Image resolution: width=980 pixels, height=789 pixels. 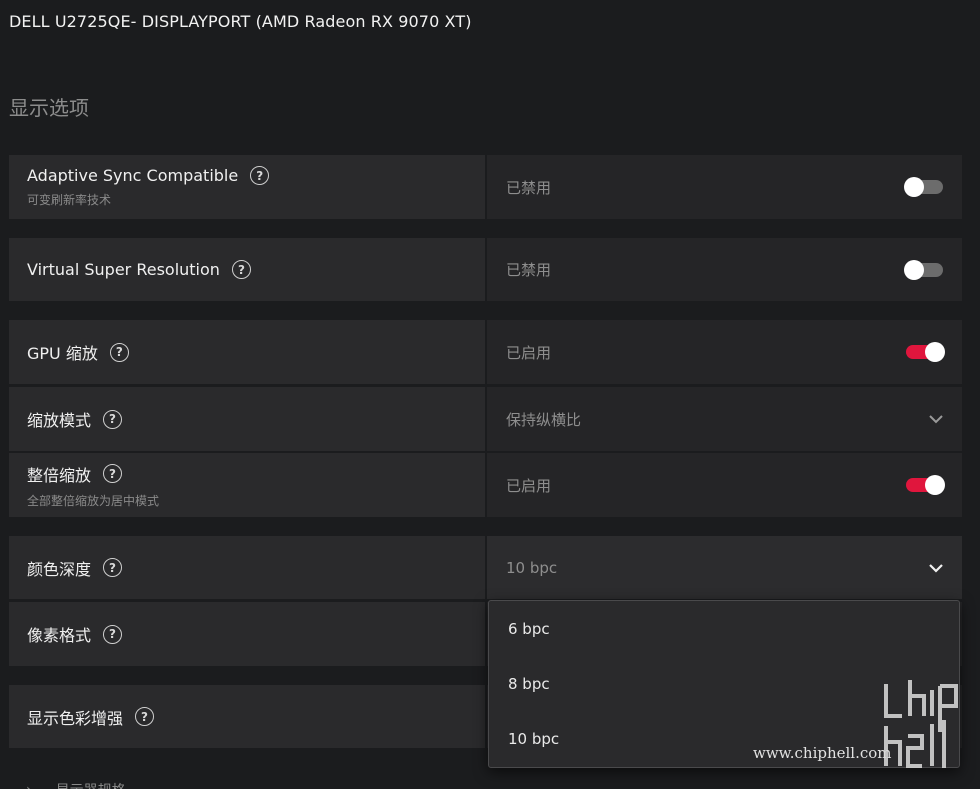 I want to click on setting-label: GPU 缩放, so click(x=62, y=353).